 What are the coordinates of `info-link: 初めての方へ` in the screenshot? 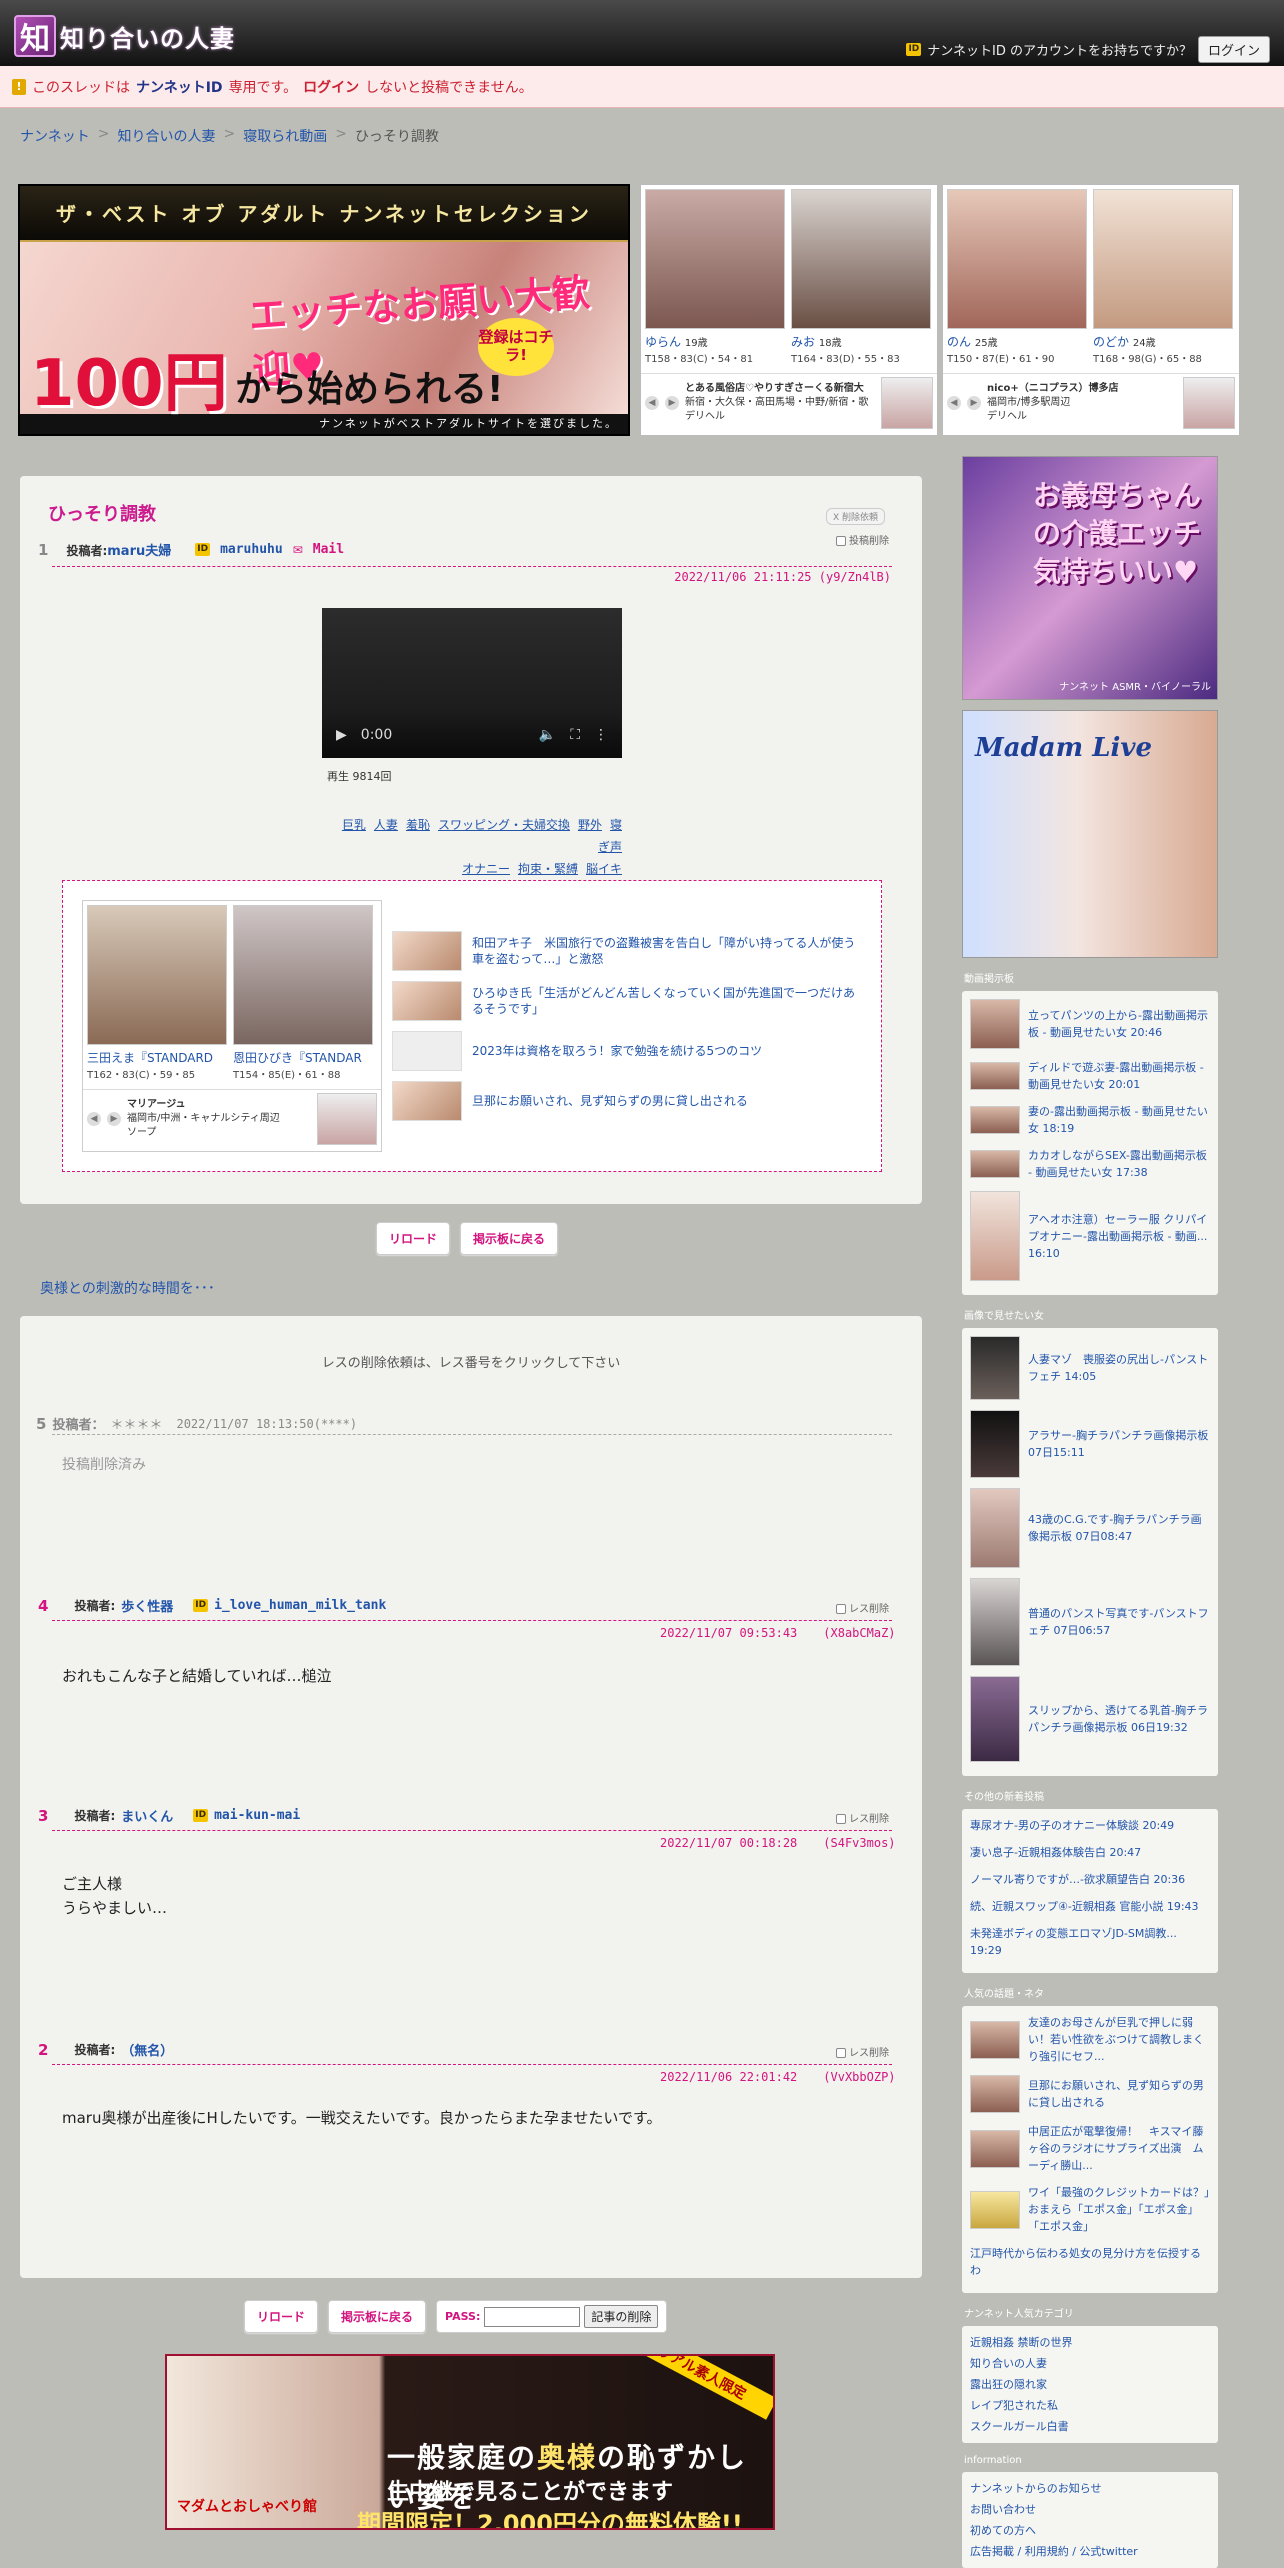 It's located at (1090, 2530).